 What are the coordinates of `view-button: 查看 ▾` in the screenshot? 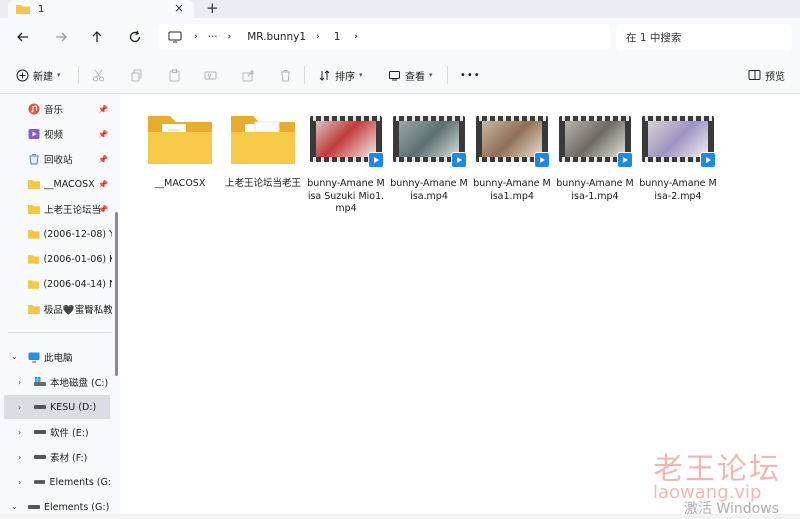 It's located at (410, 75).